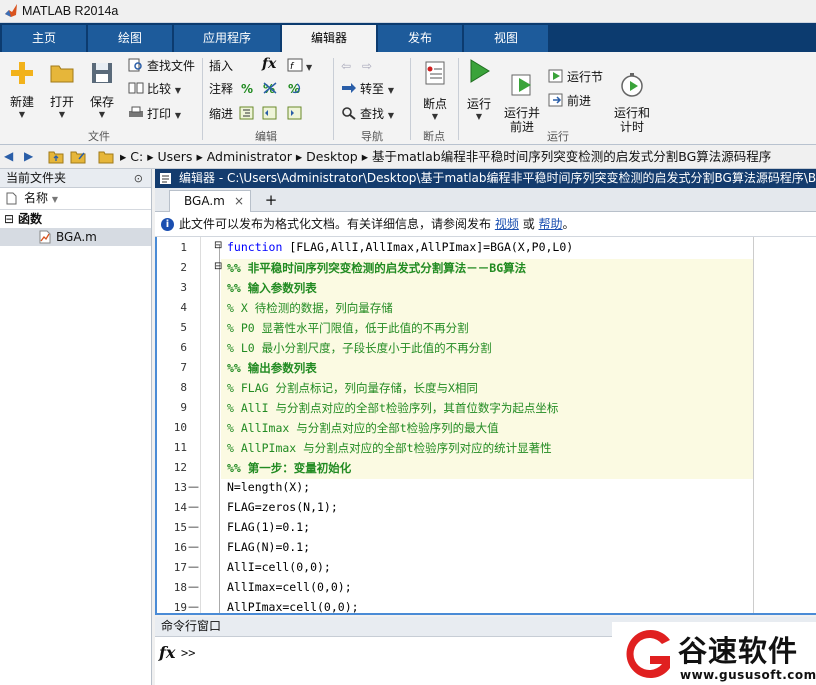 This screenshot has width=816, height=685. I want to click on code-line: % P0 显著性水平门限值，低于此值的不再分割, so click(348, 328).